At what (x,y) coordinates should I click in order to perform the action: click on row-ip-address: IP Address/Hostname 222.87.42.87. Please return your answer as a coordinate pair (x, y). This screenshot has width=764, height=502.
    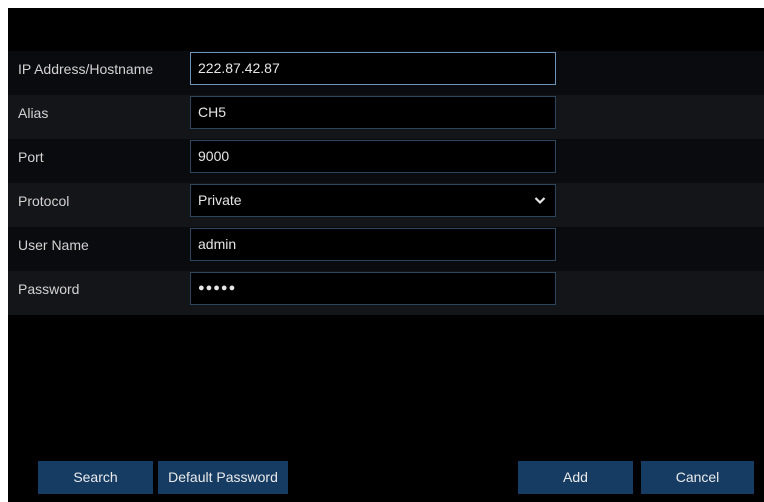
    Looking at the image, I should click on (386, 73).